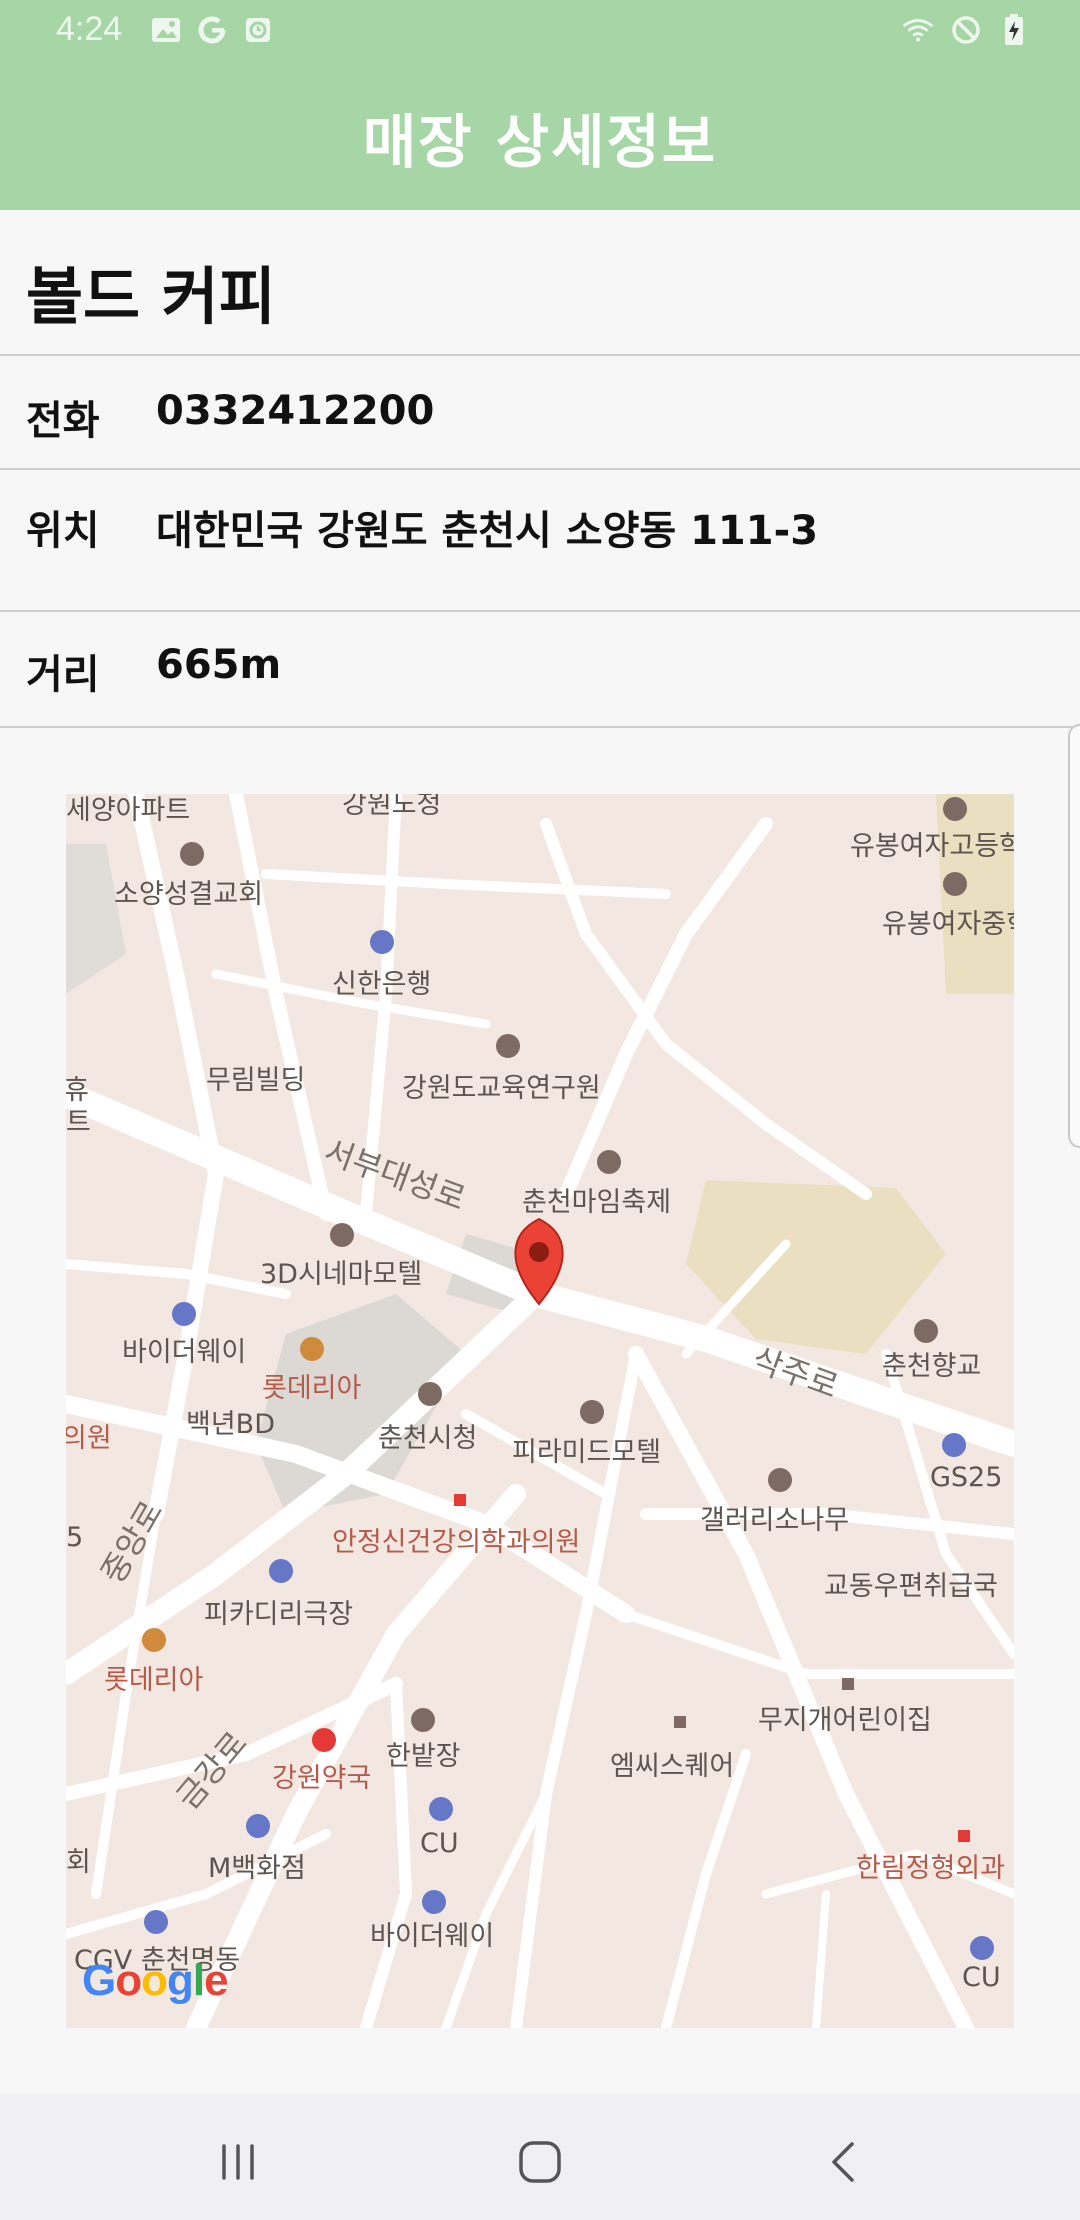  Describe the element at coordinates (63, 675) in the screenshot. I see `distance-label: 거리` at that location.